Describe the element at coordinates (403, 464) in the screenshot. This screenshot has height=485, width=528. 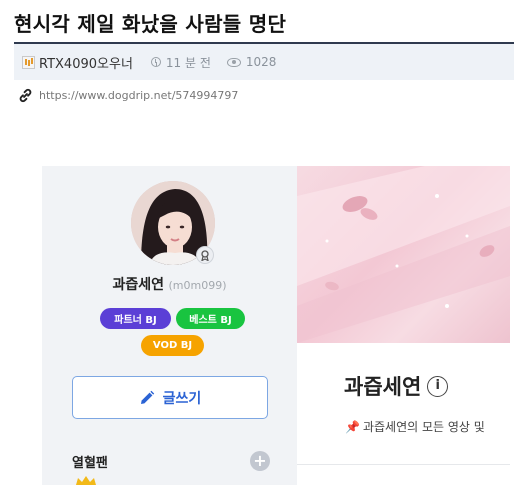
I see `station-divider` at that location.